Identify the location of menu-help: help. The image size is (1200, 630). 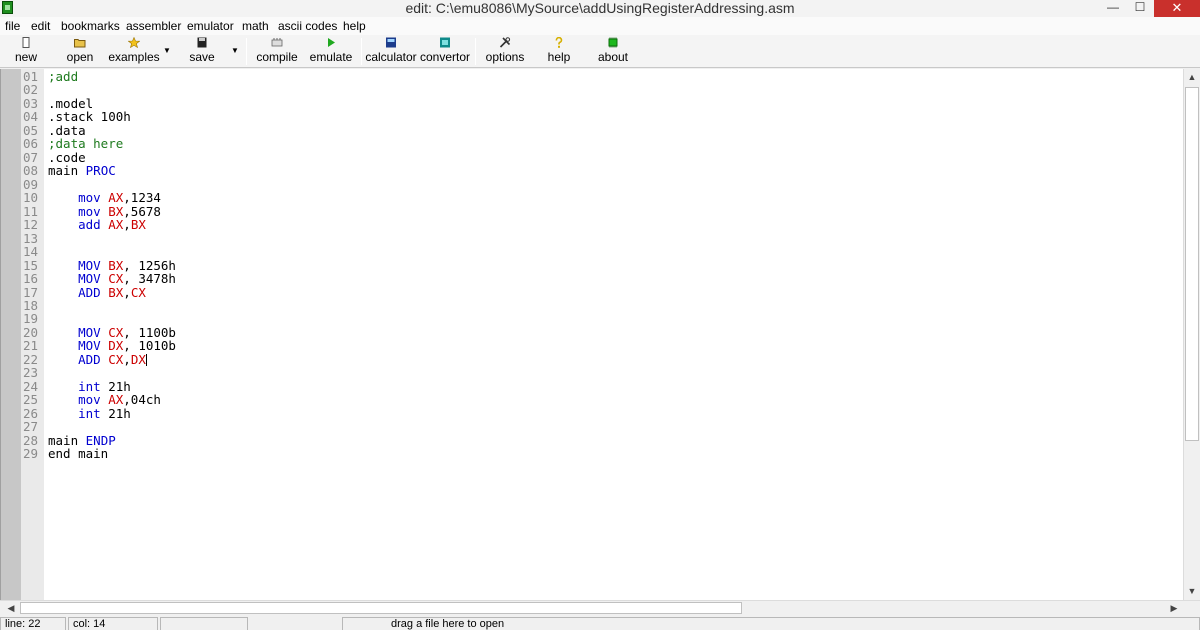
(354, 26).